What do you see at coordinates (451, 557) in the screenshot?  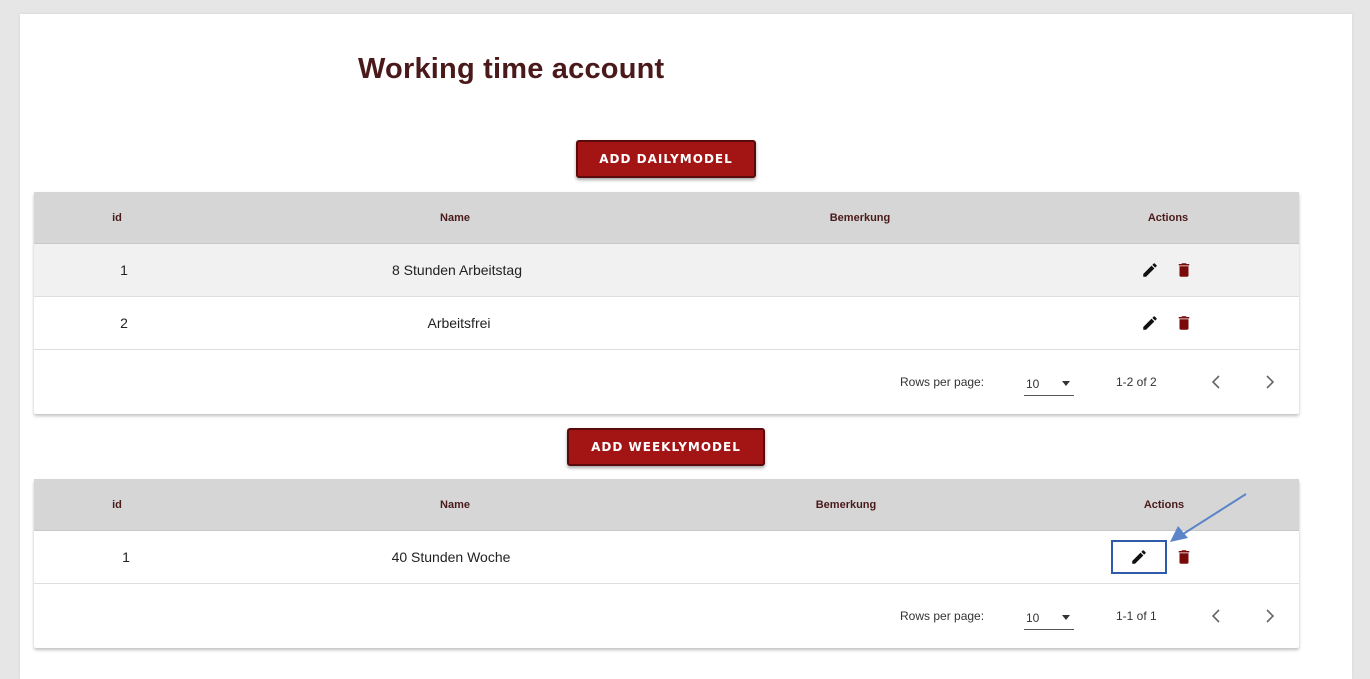 I see `cell-name: 40 Stunden Woche` at bounding box center [451, 557].